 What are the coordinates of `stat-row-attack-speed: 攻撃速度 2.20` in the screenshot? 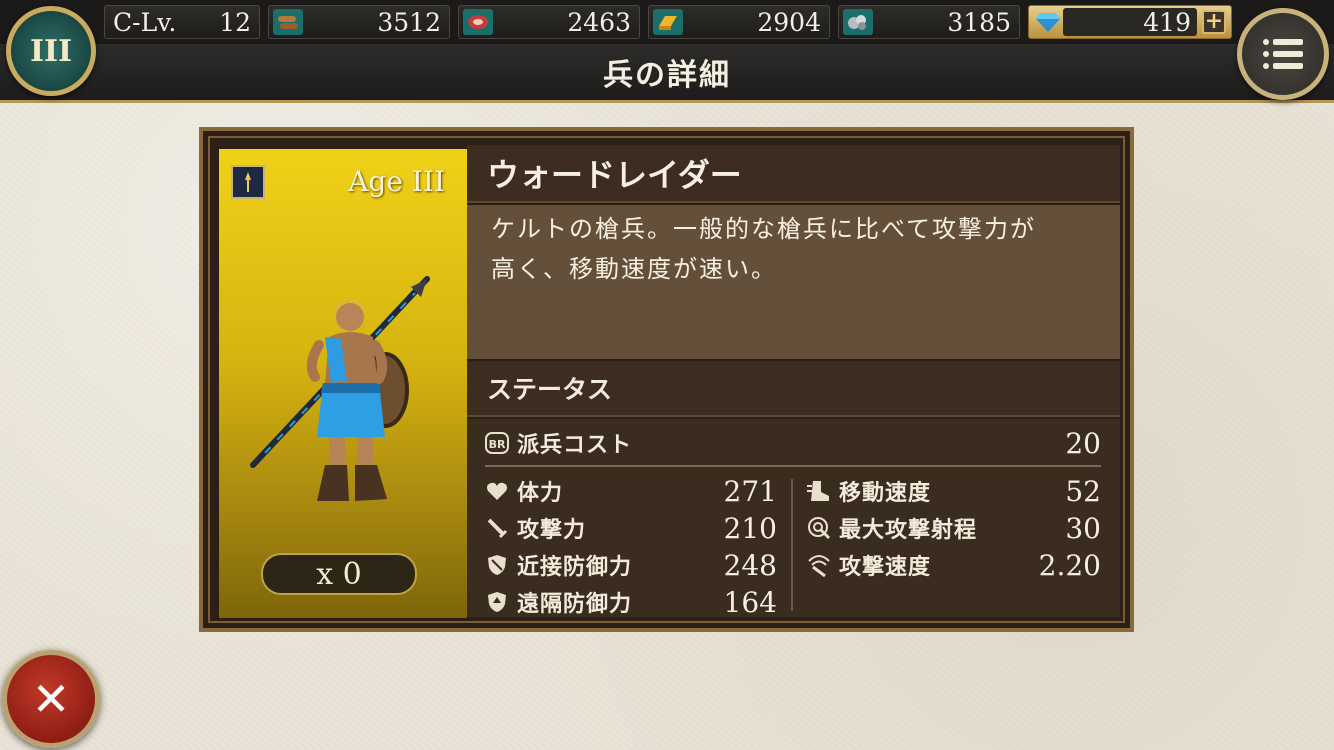 It's located at (954, 565).